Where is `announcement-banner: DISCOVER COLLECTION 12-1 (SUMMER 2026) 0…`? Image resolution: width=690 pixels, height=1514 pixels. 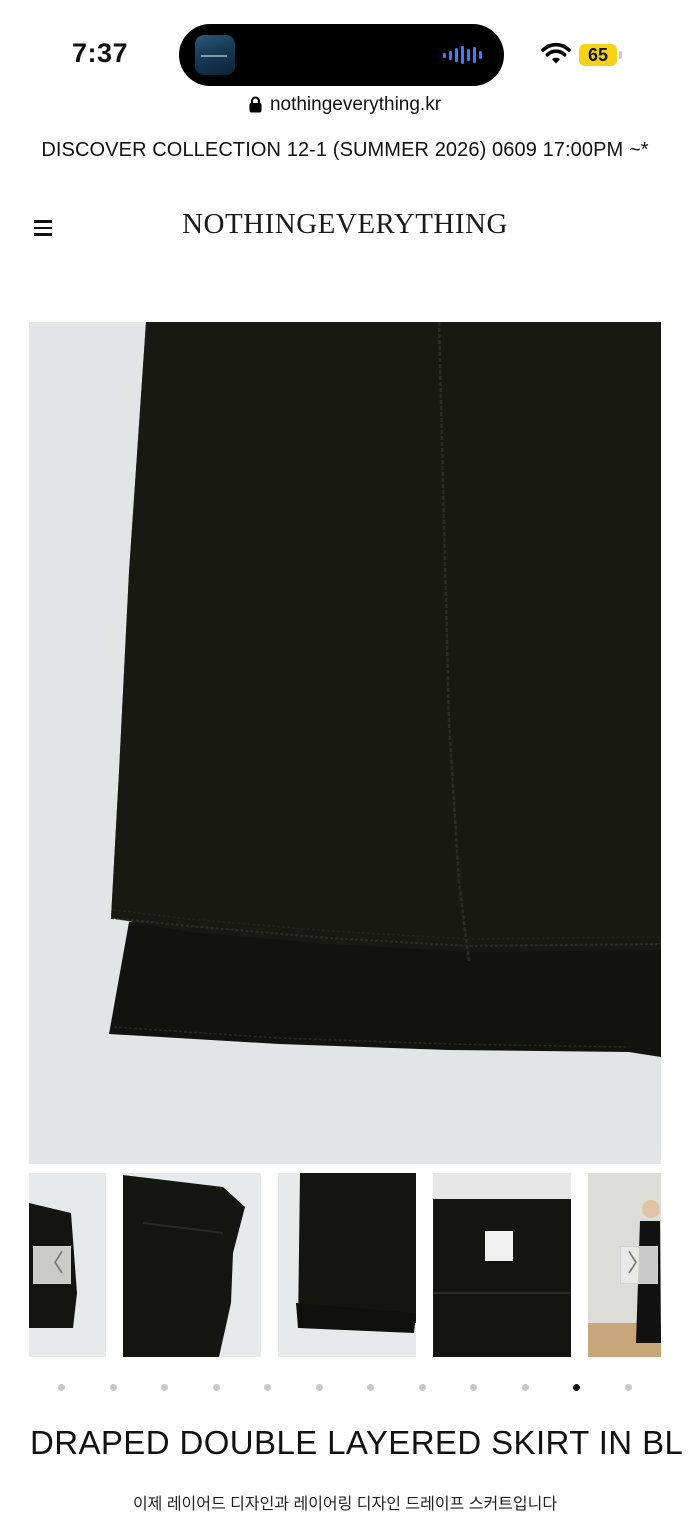
announcement-banner: DISCOVER COLLECTION 12-1 (SUMMER 2026) 0… is located at coordinates (345, 150).